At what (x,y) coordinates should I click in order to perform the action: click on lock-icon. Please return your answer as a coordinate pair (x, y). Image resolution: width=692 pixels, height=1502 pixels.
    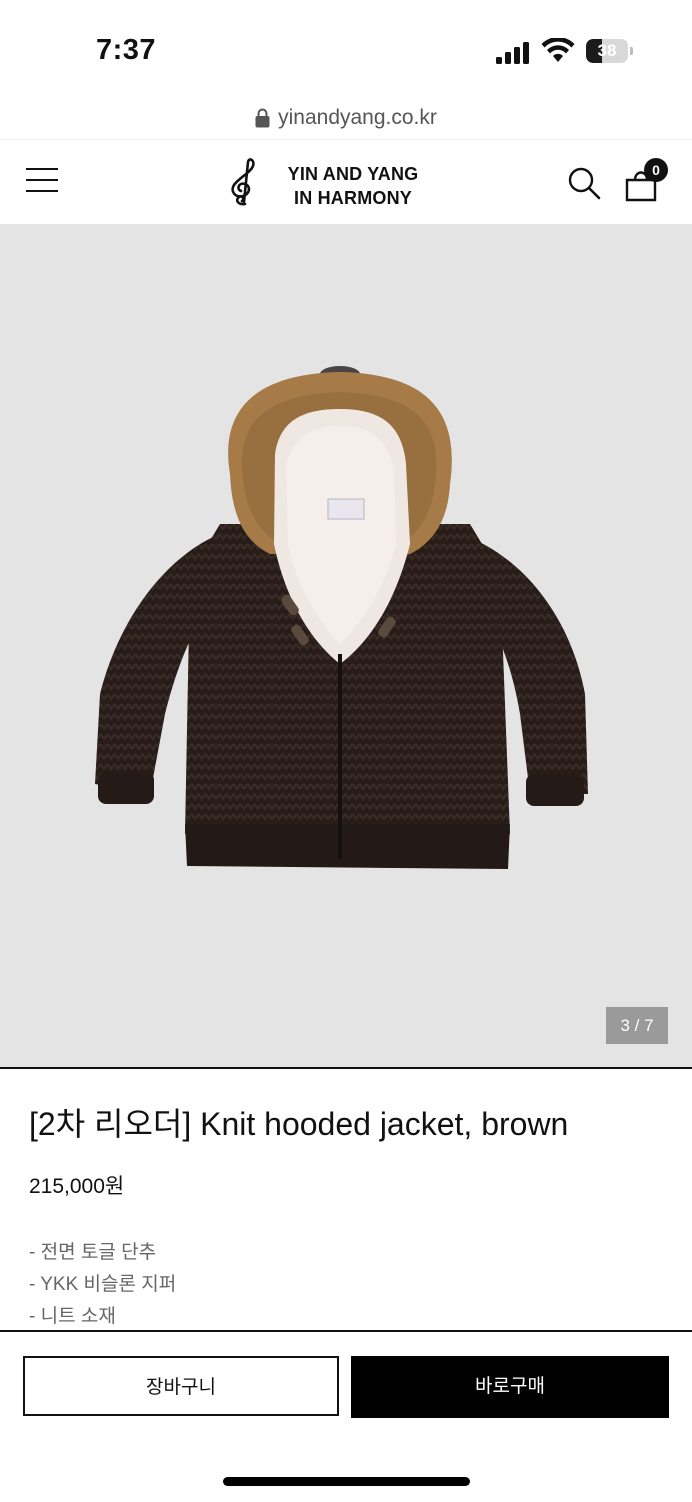
    Looking at the image, I should click on (262, 118).